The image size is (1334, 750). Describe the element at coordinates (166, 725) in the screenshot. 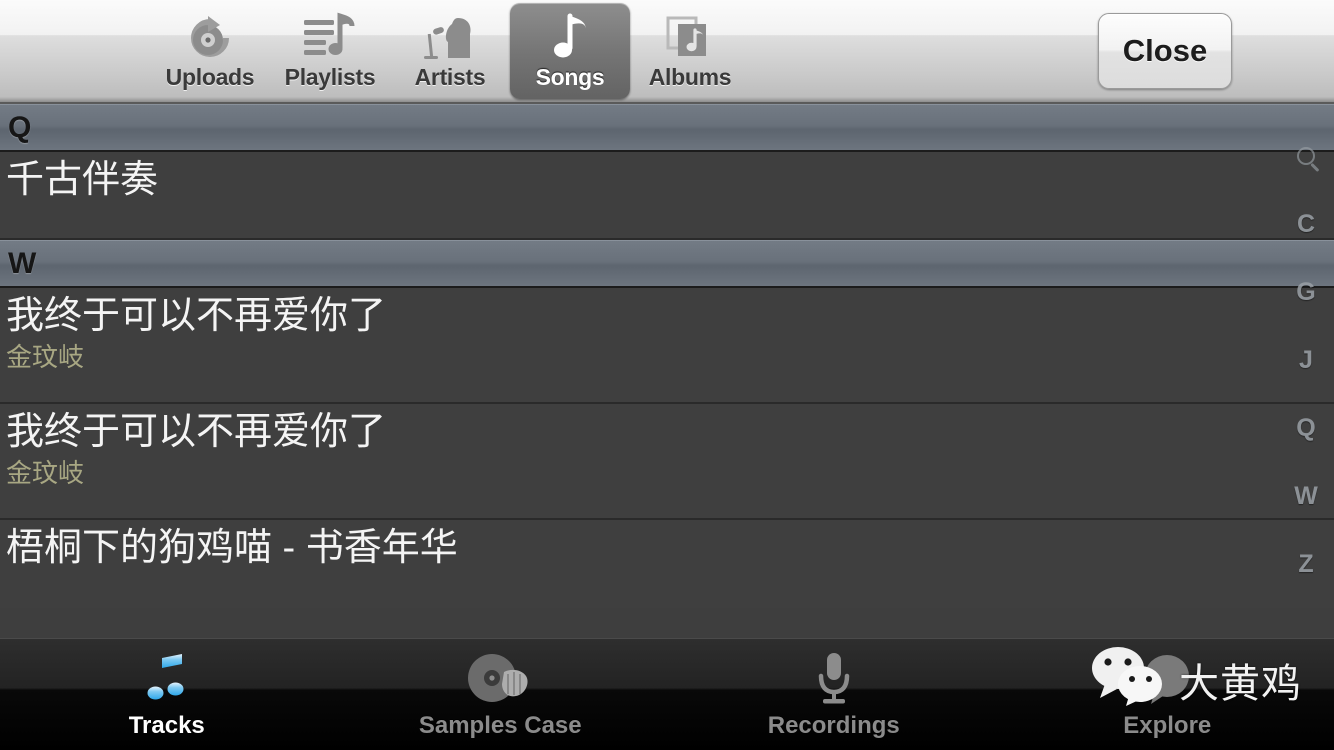

I see `tab-label: Tracks` at that location.